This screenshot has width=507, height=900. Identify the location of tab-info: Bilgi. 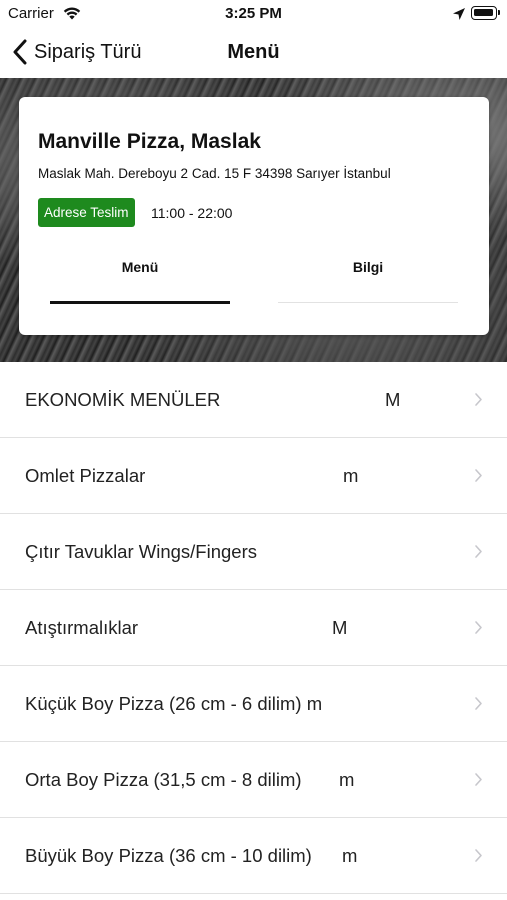
(368, 267).